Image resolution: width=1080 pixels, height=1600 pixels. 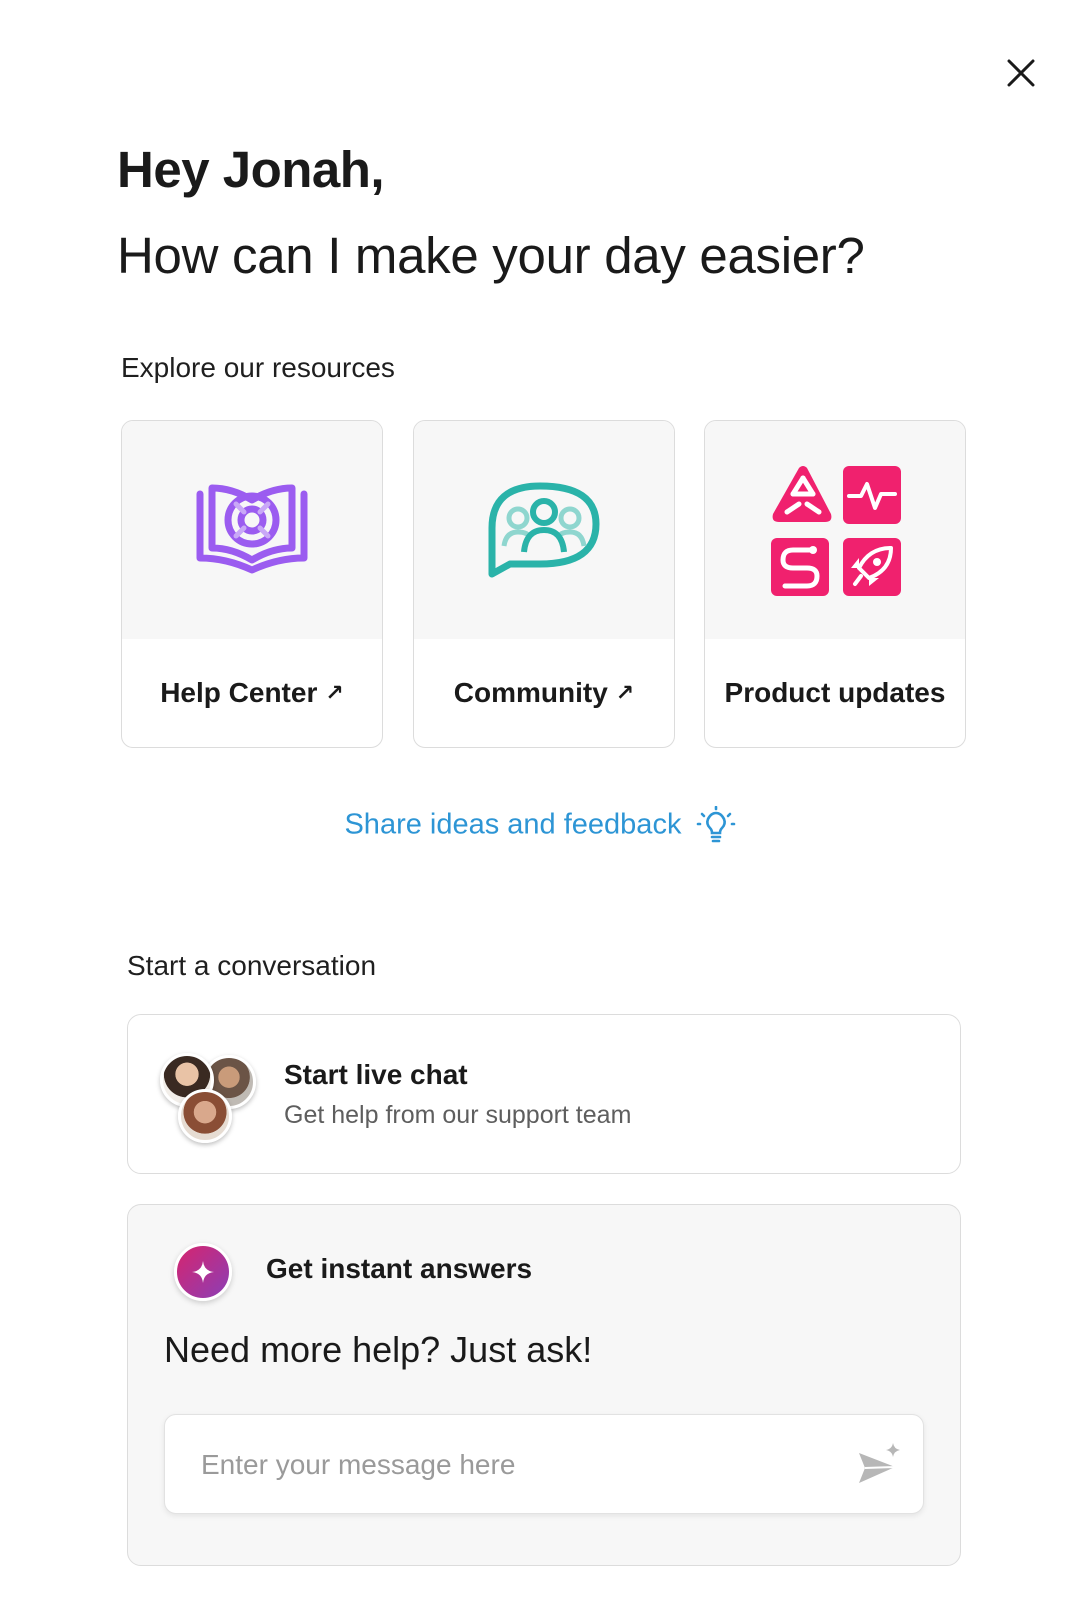 I want to click on share-feedback-label: Share ideas and feedback, so click(x=513, y=824).